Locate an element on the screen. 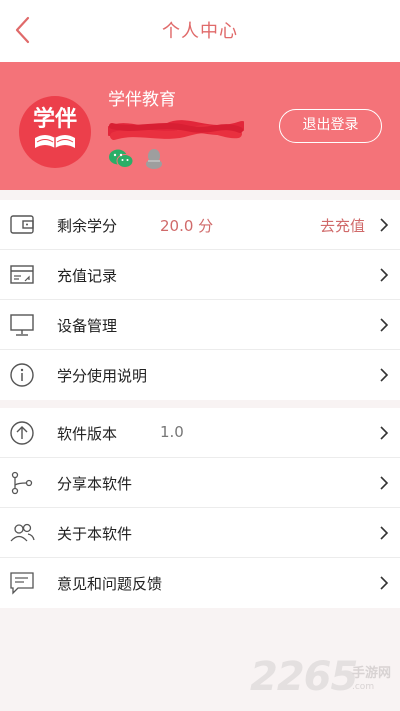 The width and height of the screenshot is (400, 711). watermark-number: 2265 is located at coordinates (304, 677).